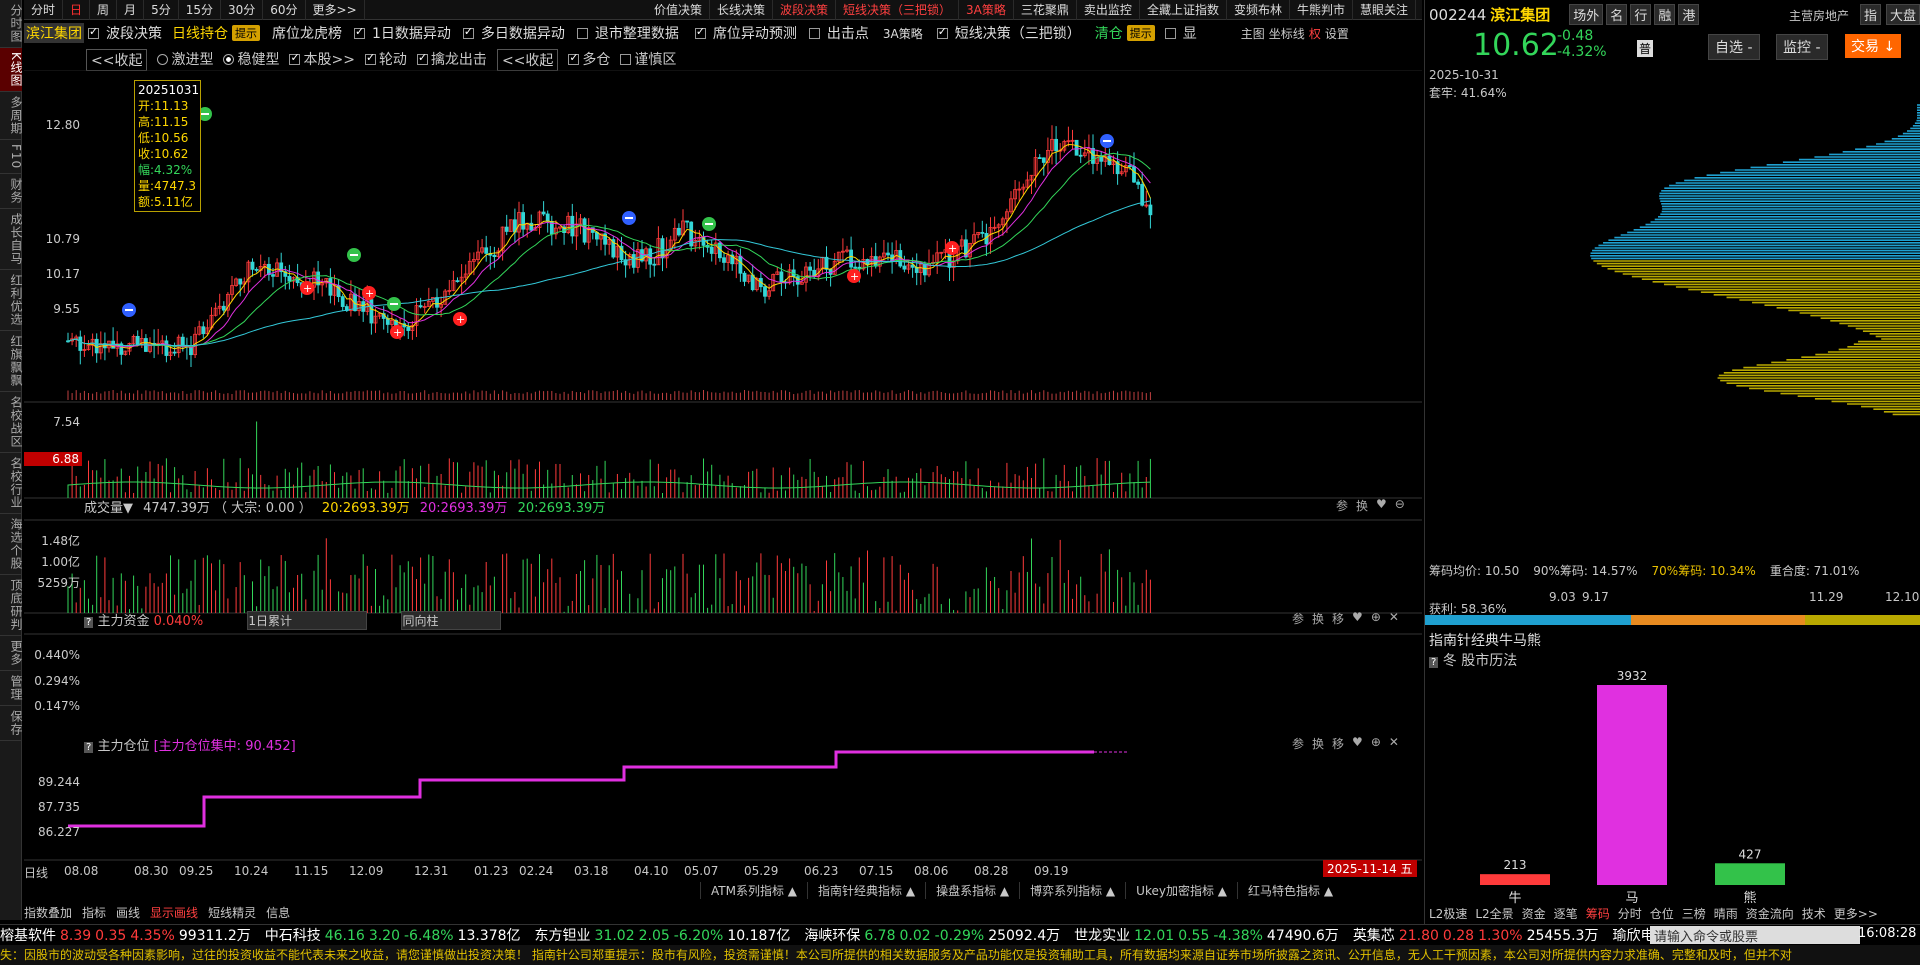 This screenshot has height=965, width=1920. Describe the element at coordinates (11, 116) in the screenshot. I see `rail-item: 多周期` at that location.